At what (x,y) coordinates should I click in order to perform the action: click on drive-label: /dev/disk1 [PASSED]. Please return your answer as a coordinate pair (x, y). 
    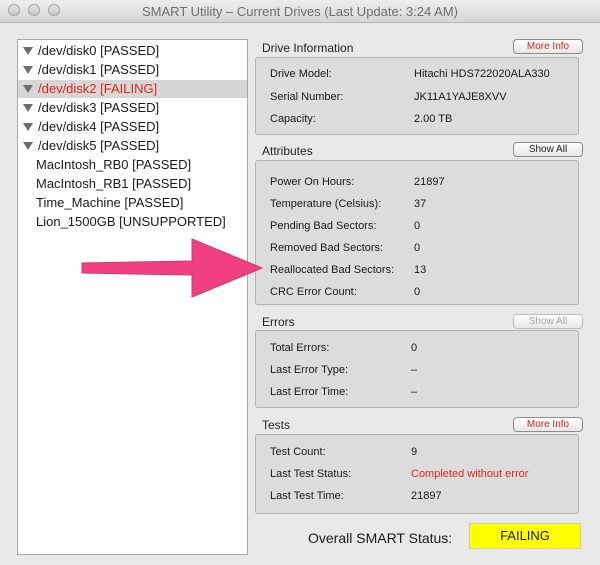
    Looking at the image, I should click on (99, 69).